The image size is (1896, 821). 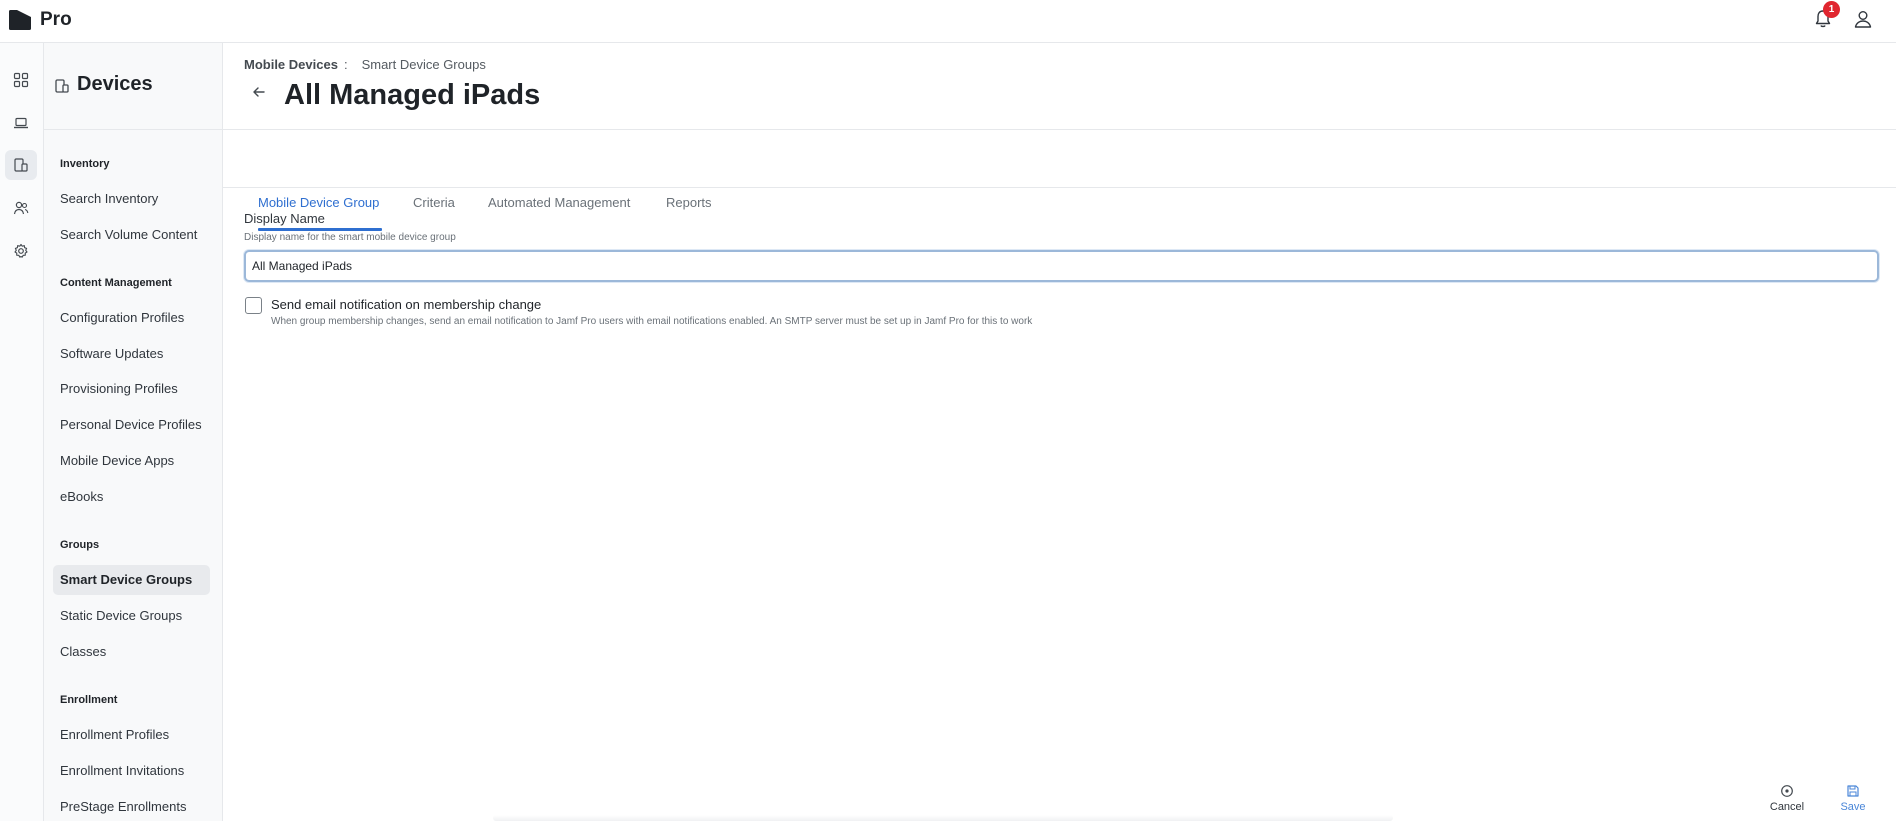 What do you see at coordinates (948, 21) in the screenshot?
I see `top-bar: Pro 1` at bounding box center [948, 21].